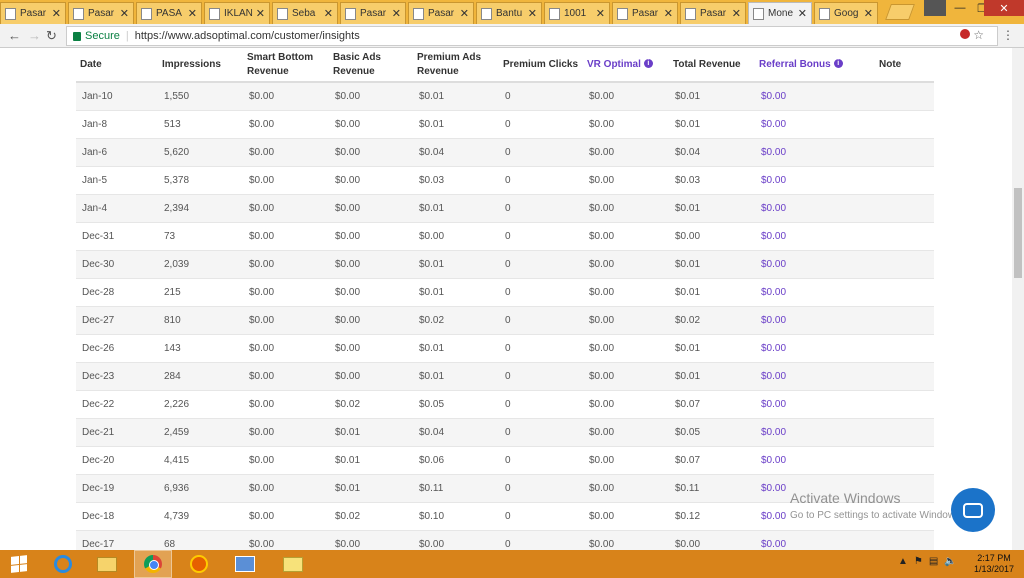 The height and width of the screenshot is (578, 1024). What do you see at coordinates (63, 564) in the screenshot?
I see `taskbar-internet-explorer` at bounding box center [63, 564].